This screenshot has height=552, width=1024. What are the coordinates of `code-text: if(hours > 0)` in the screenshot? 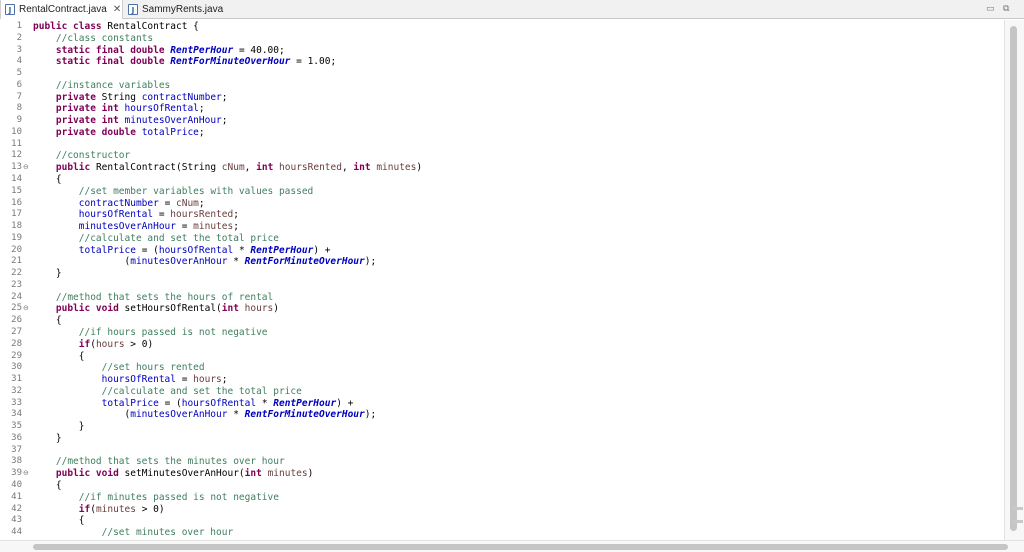 It's located at (93, 345).